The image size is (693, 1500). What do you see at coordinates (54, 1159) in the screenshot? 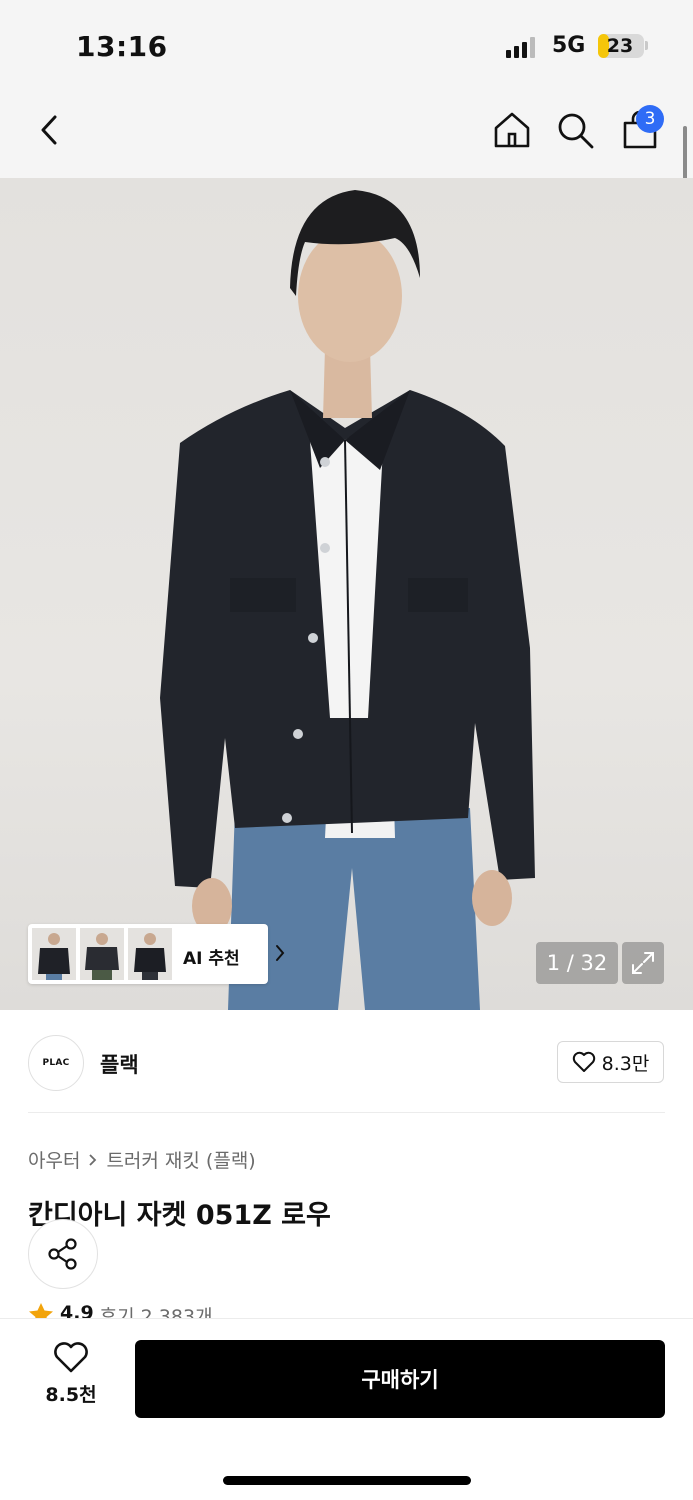
I see `breadcrumb-item: 아우터` at bounding box center [54, 1159].